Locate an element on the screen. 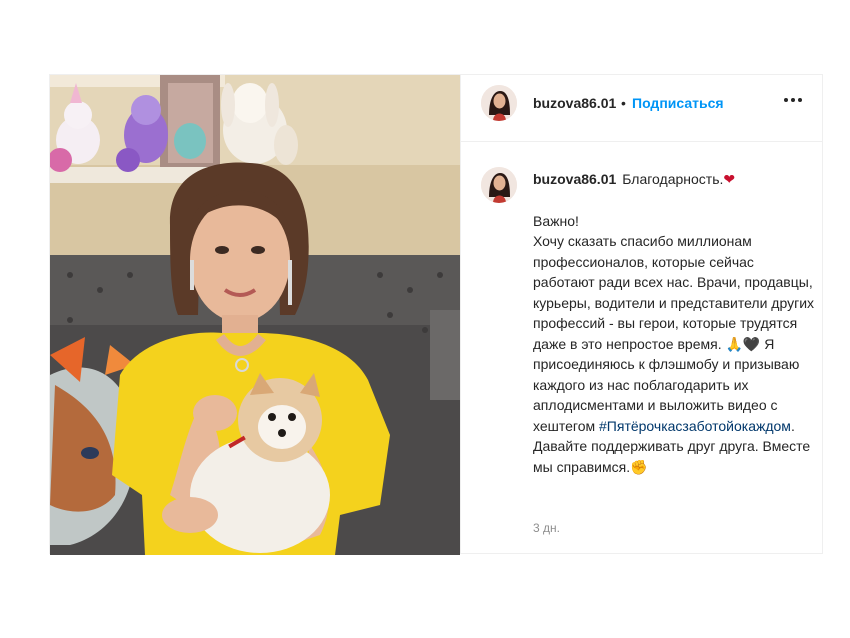 Image resolution: width=850 pixels, height=638 pixels. caption-hashtag: #Пятёрочкасзаботойокаждом is located at coordinates (695, 426).